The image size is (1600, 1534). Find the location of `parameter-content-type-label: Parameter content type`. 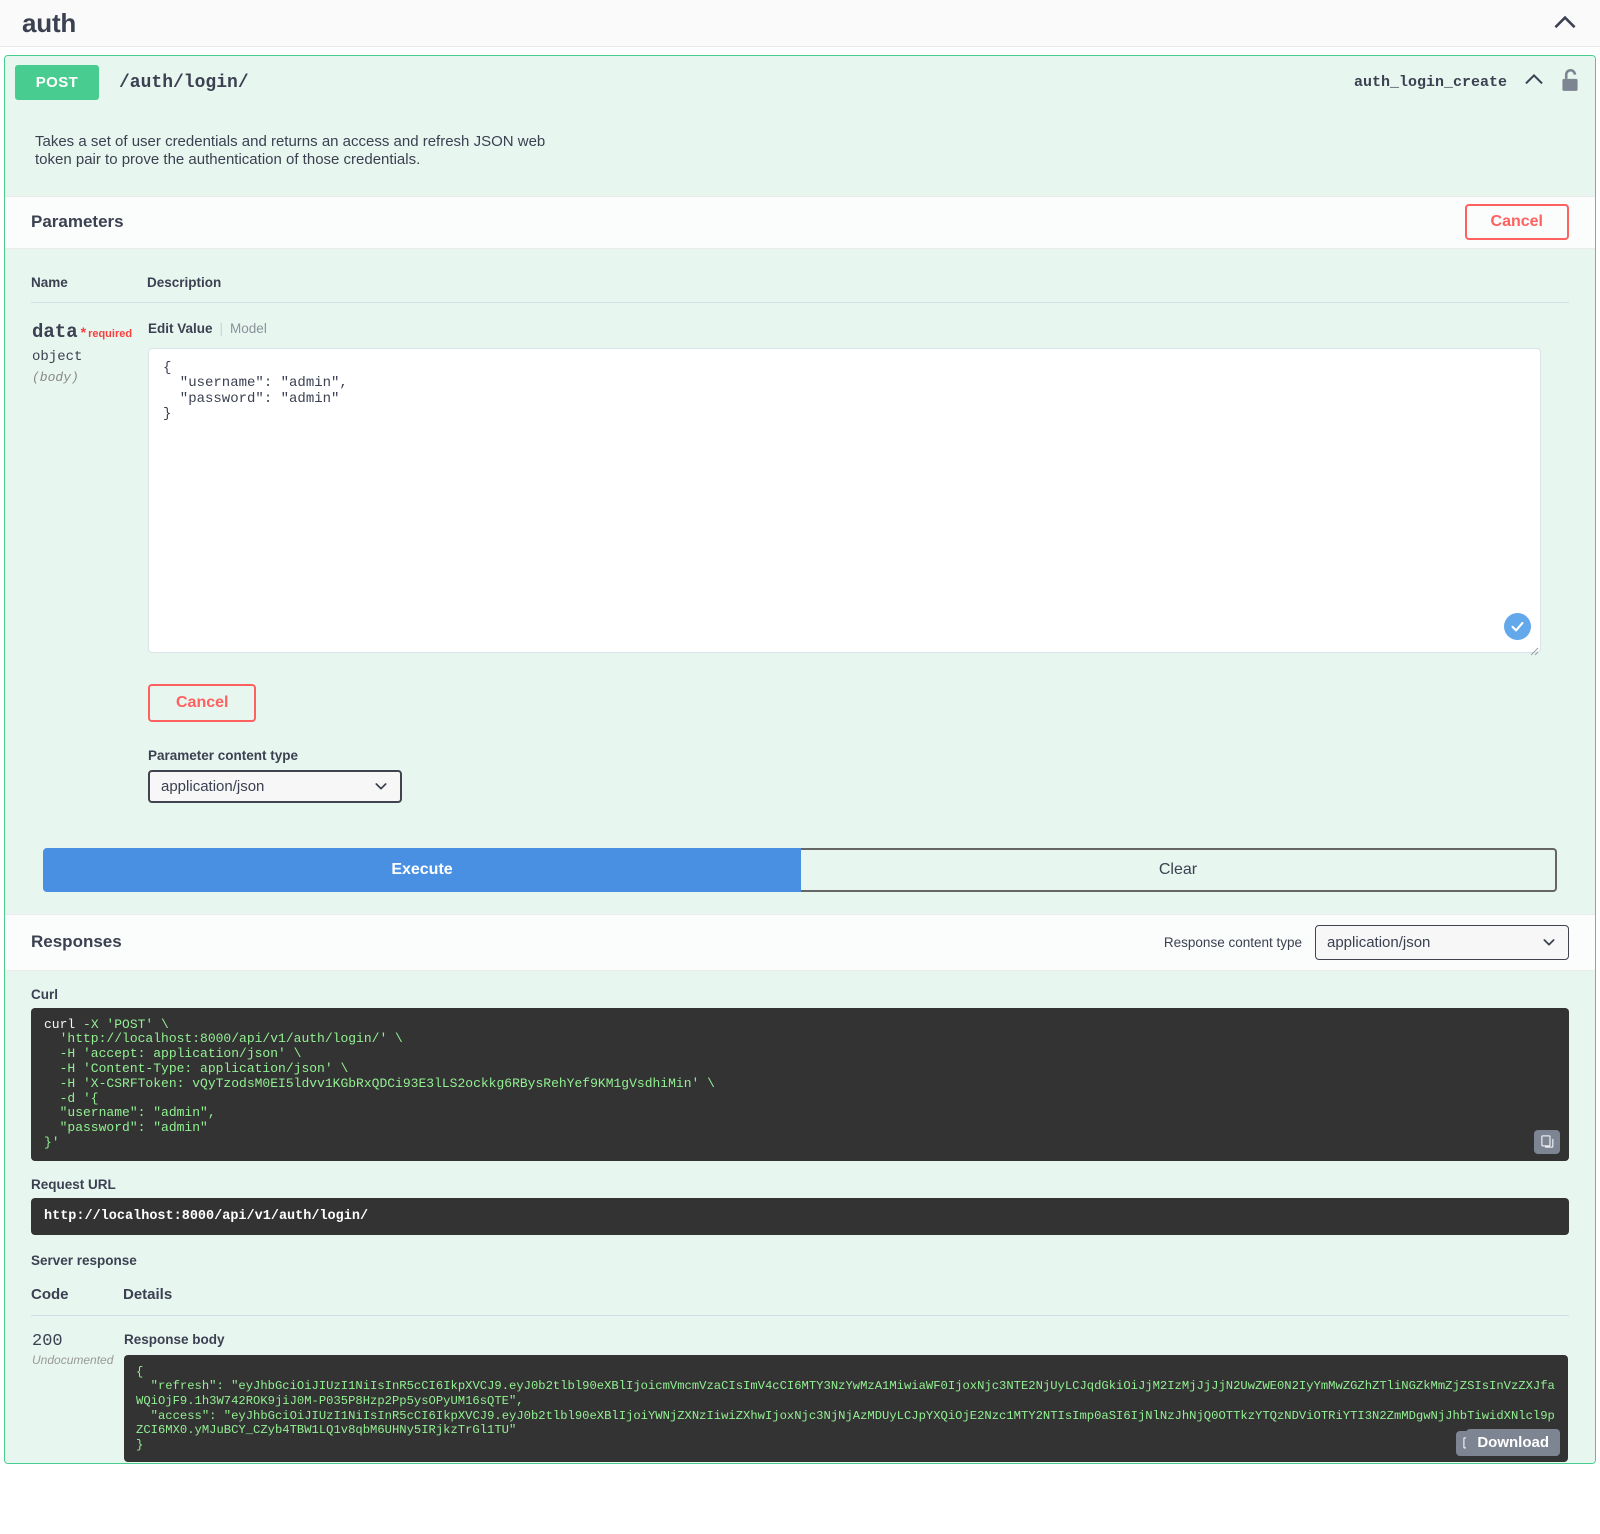

parameter-content-type-label: Parameter content type is located at coordinates (223, 755).